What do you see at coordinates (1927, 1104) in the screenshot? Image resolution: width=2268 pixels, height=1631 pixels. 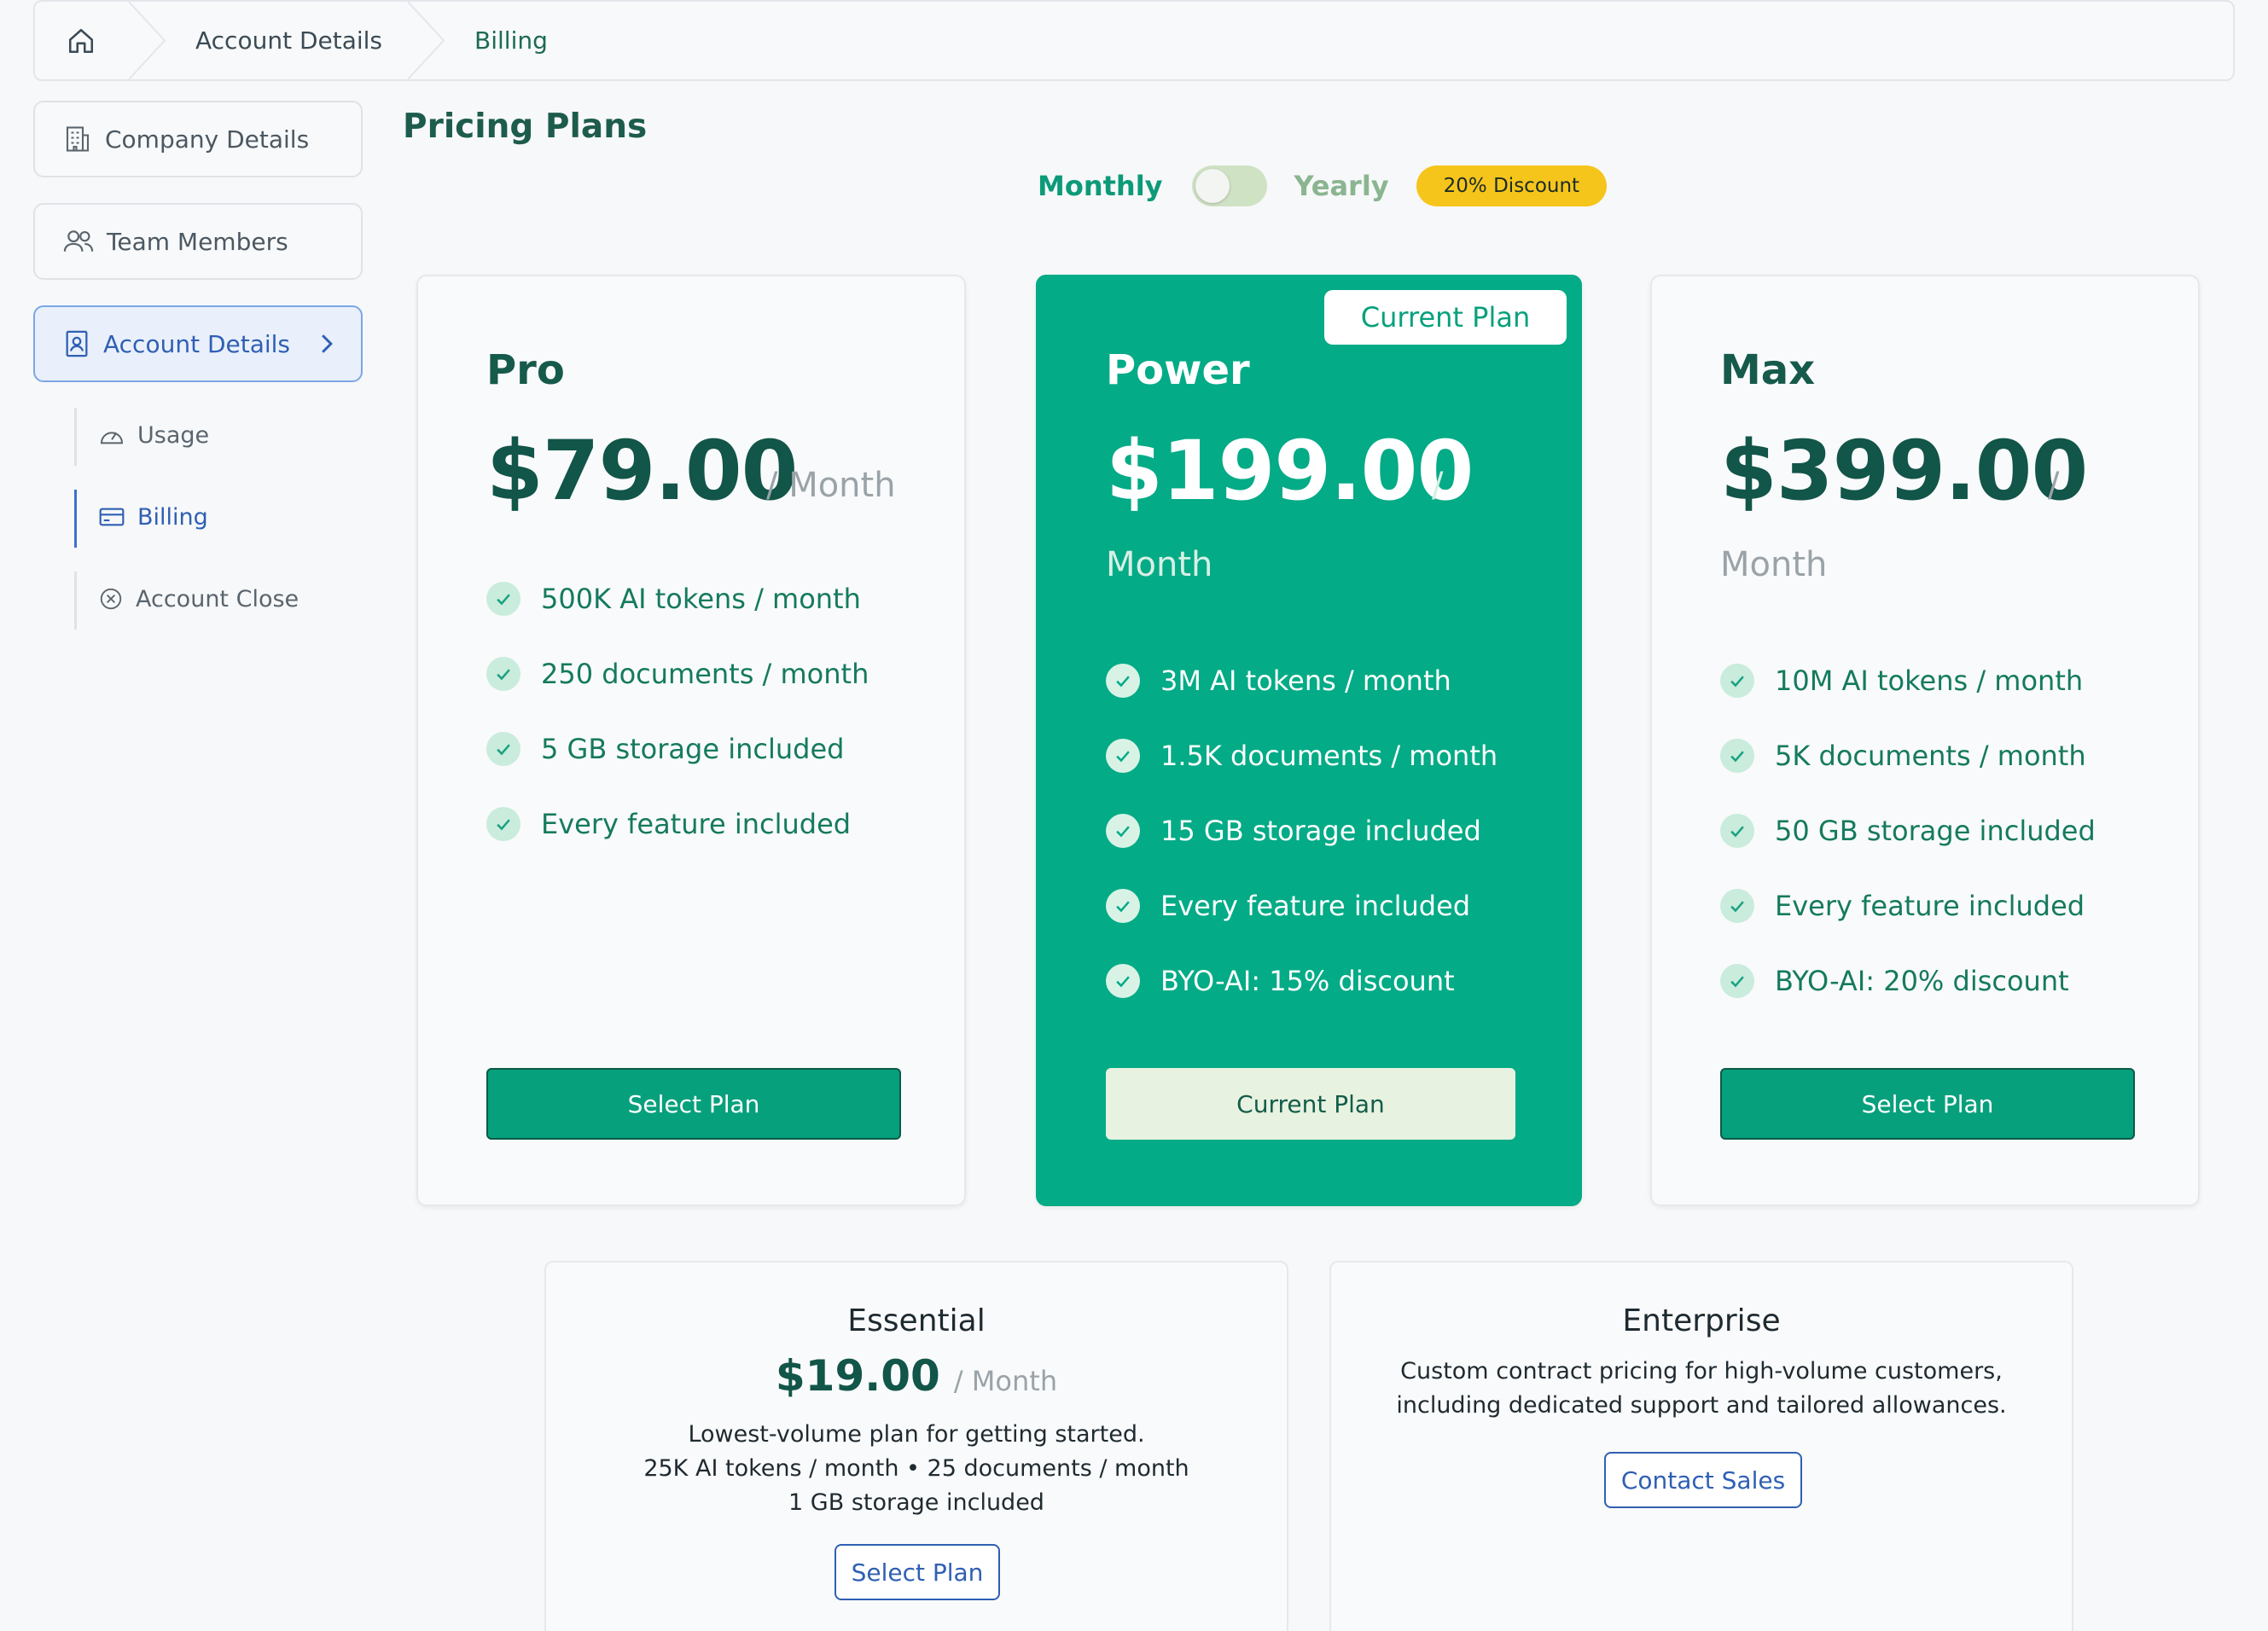 I see `select-plan-max-button: Select Plan` at bounding box center [1927, 1104].